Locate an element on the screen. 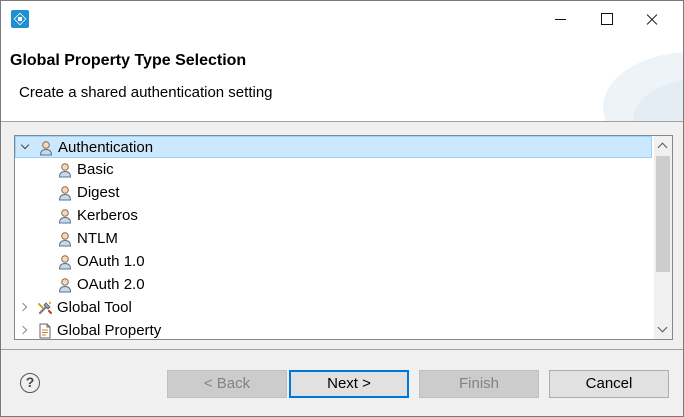 This screenshot has width=684, height=417. page-description: Create a shared authentication setting is located at coordinates (146, 92).